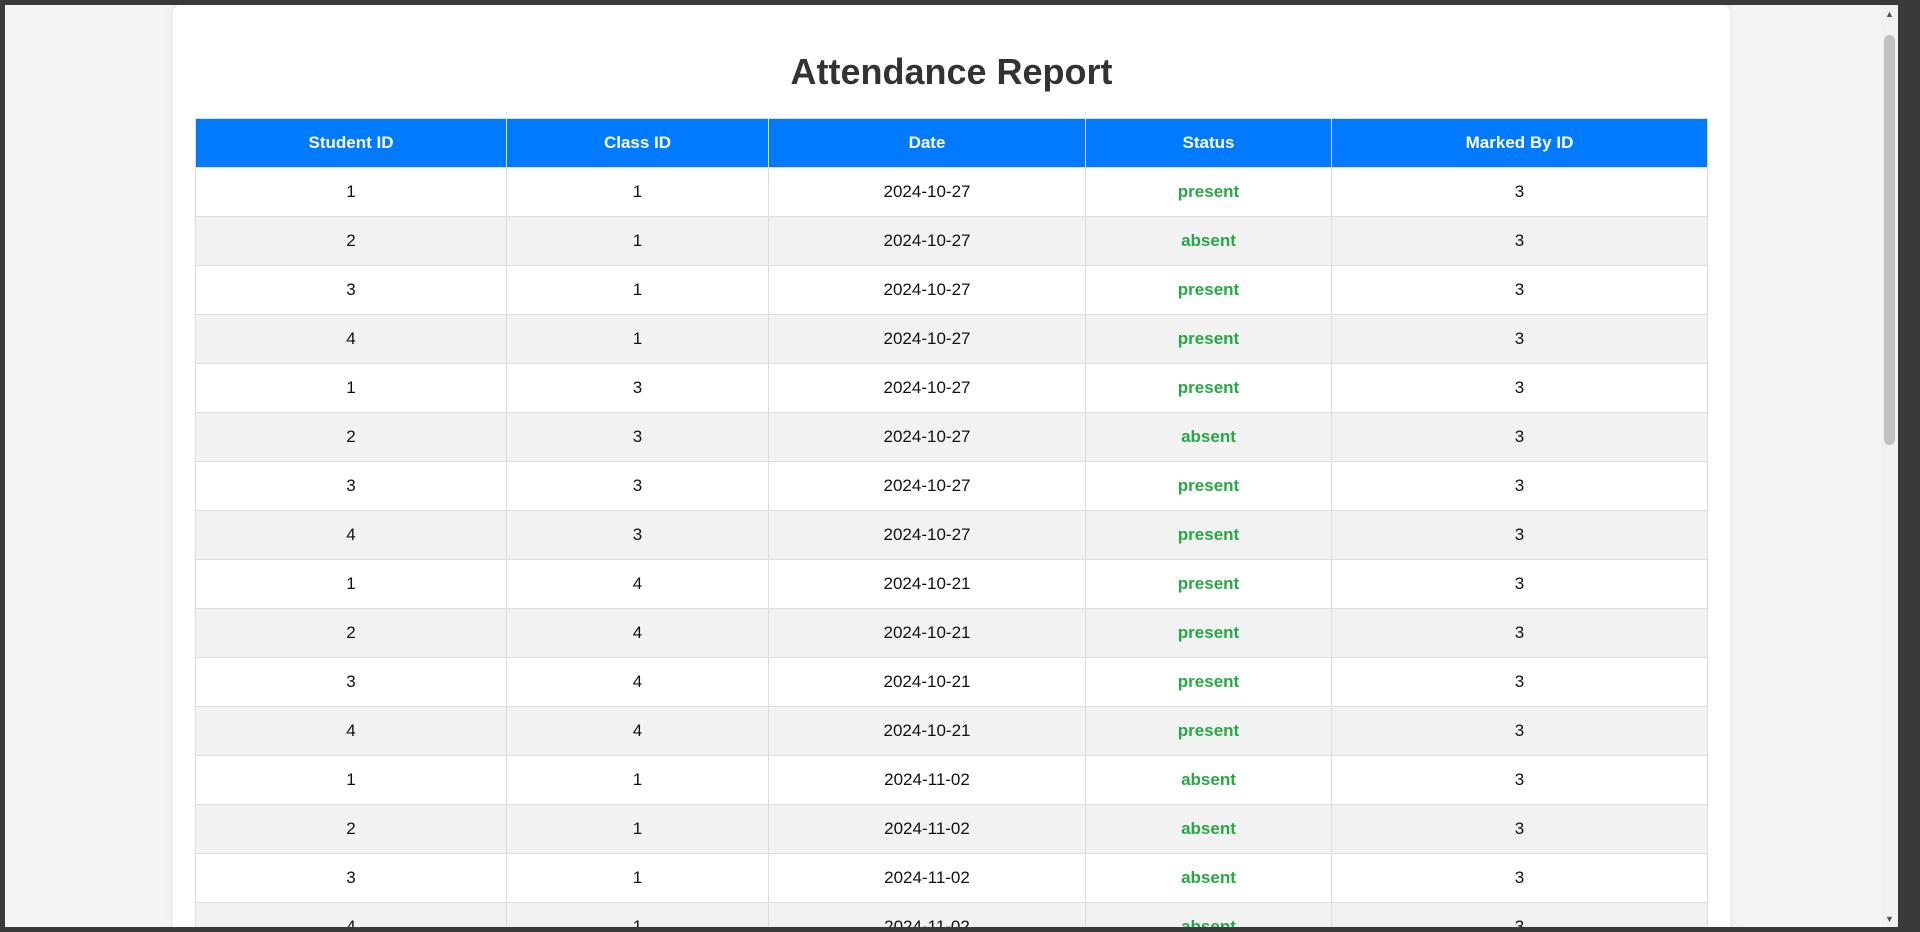 This screenshot has height=932, width=1920. I want to click on table-row: 3 1 2024-11-02 absent 3, so click(951, 878).